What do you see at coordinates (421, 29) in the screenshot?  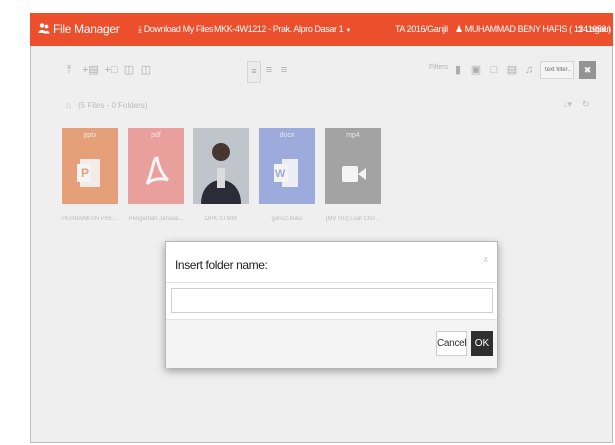 I see `term-label: TA 2016/Ganjil` at bounding box center [421, 29].